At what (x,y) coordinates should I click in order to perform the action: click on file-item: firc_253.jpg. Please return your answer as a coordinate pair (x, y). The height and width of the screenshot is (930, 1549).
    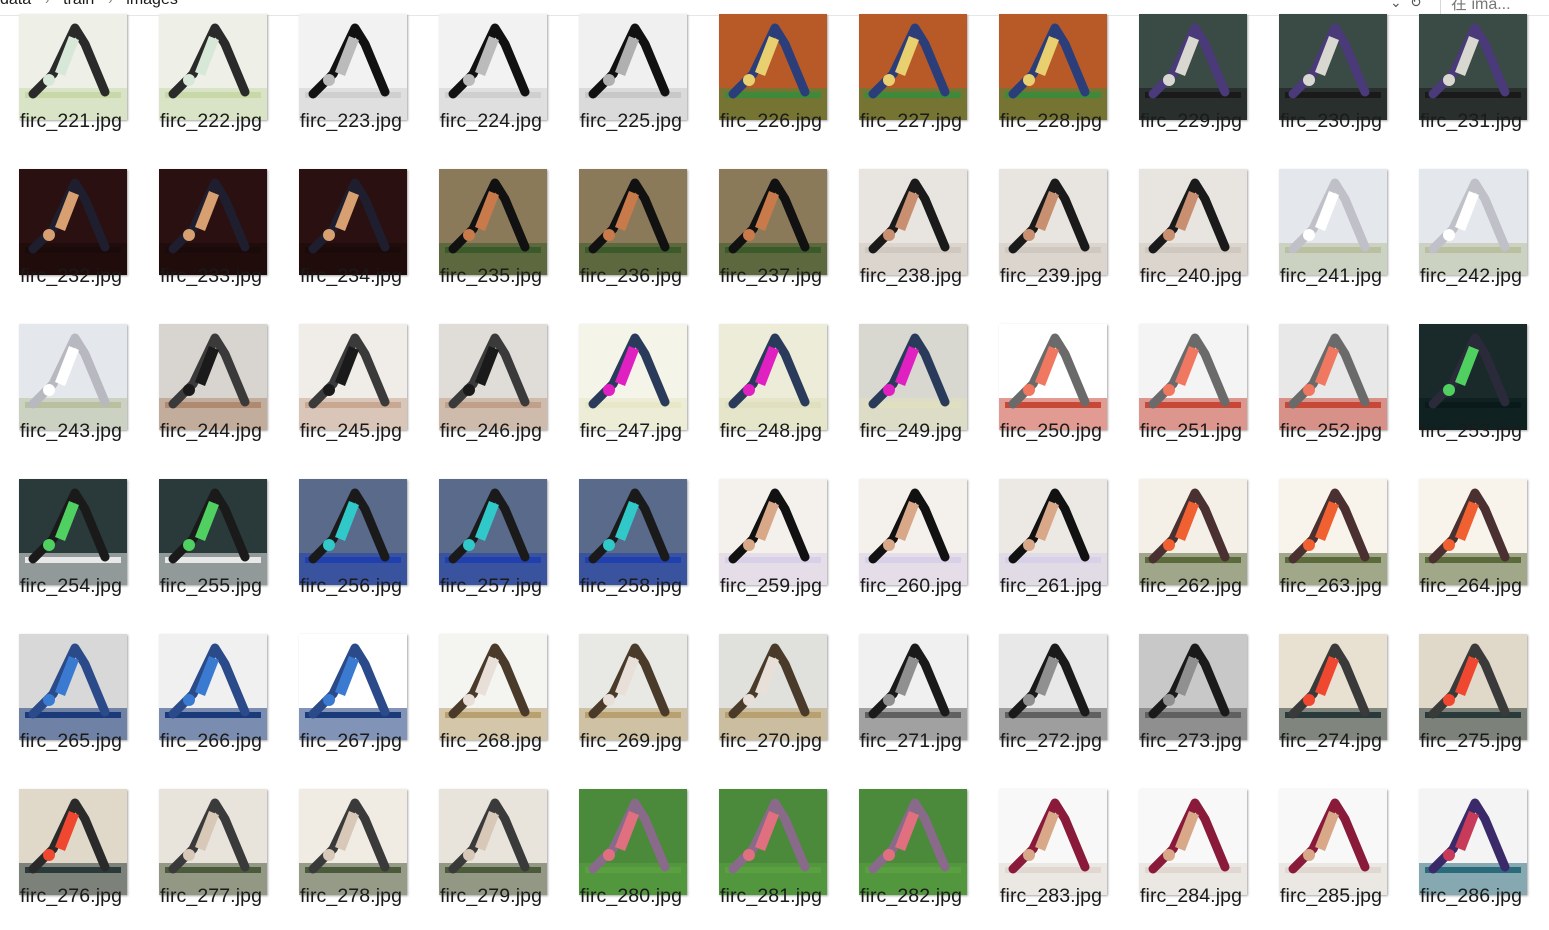
    Looking at the image, I should click on (1470, 387).